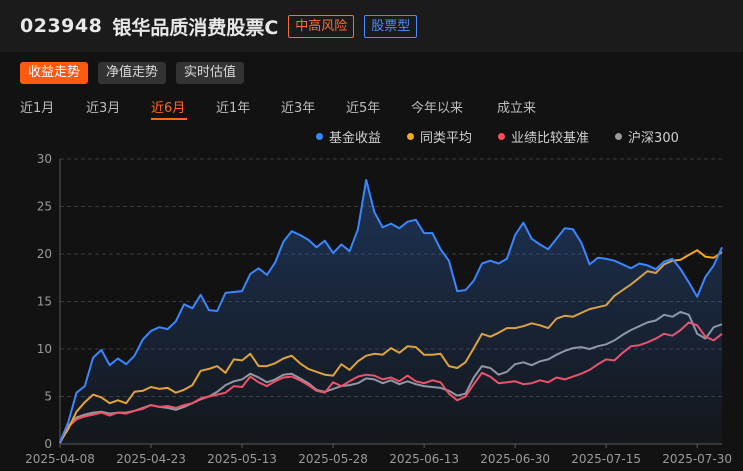 This screenshot has height=471, width=743. I want to click on tab-nav-trend: 净值走势, so click(132, 73).